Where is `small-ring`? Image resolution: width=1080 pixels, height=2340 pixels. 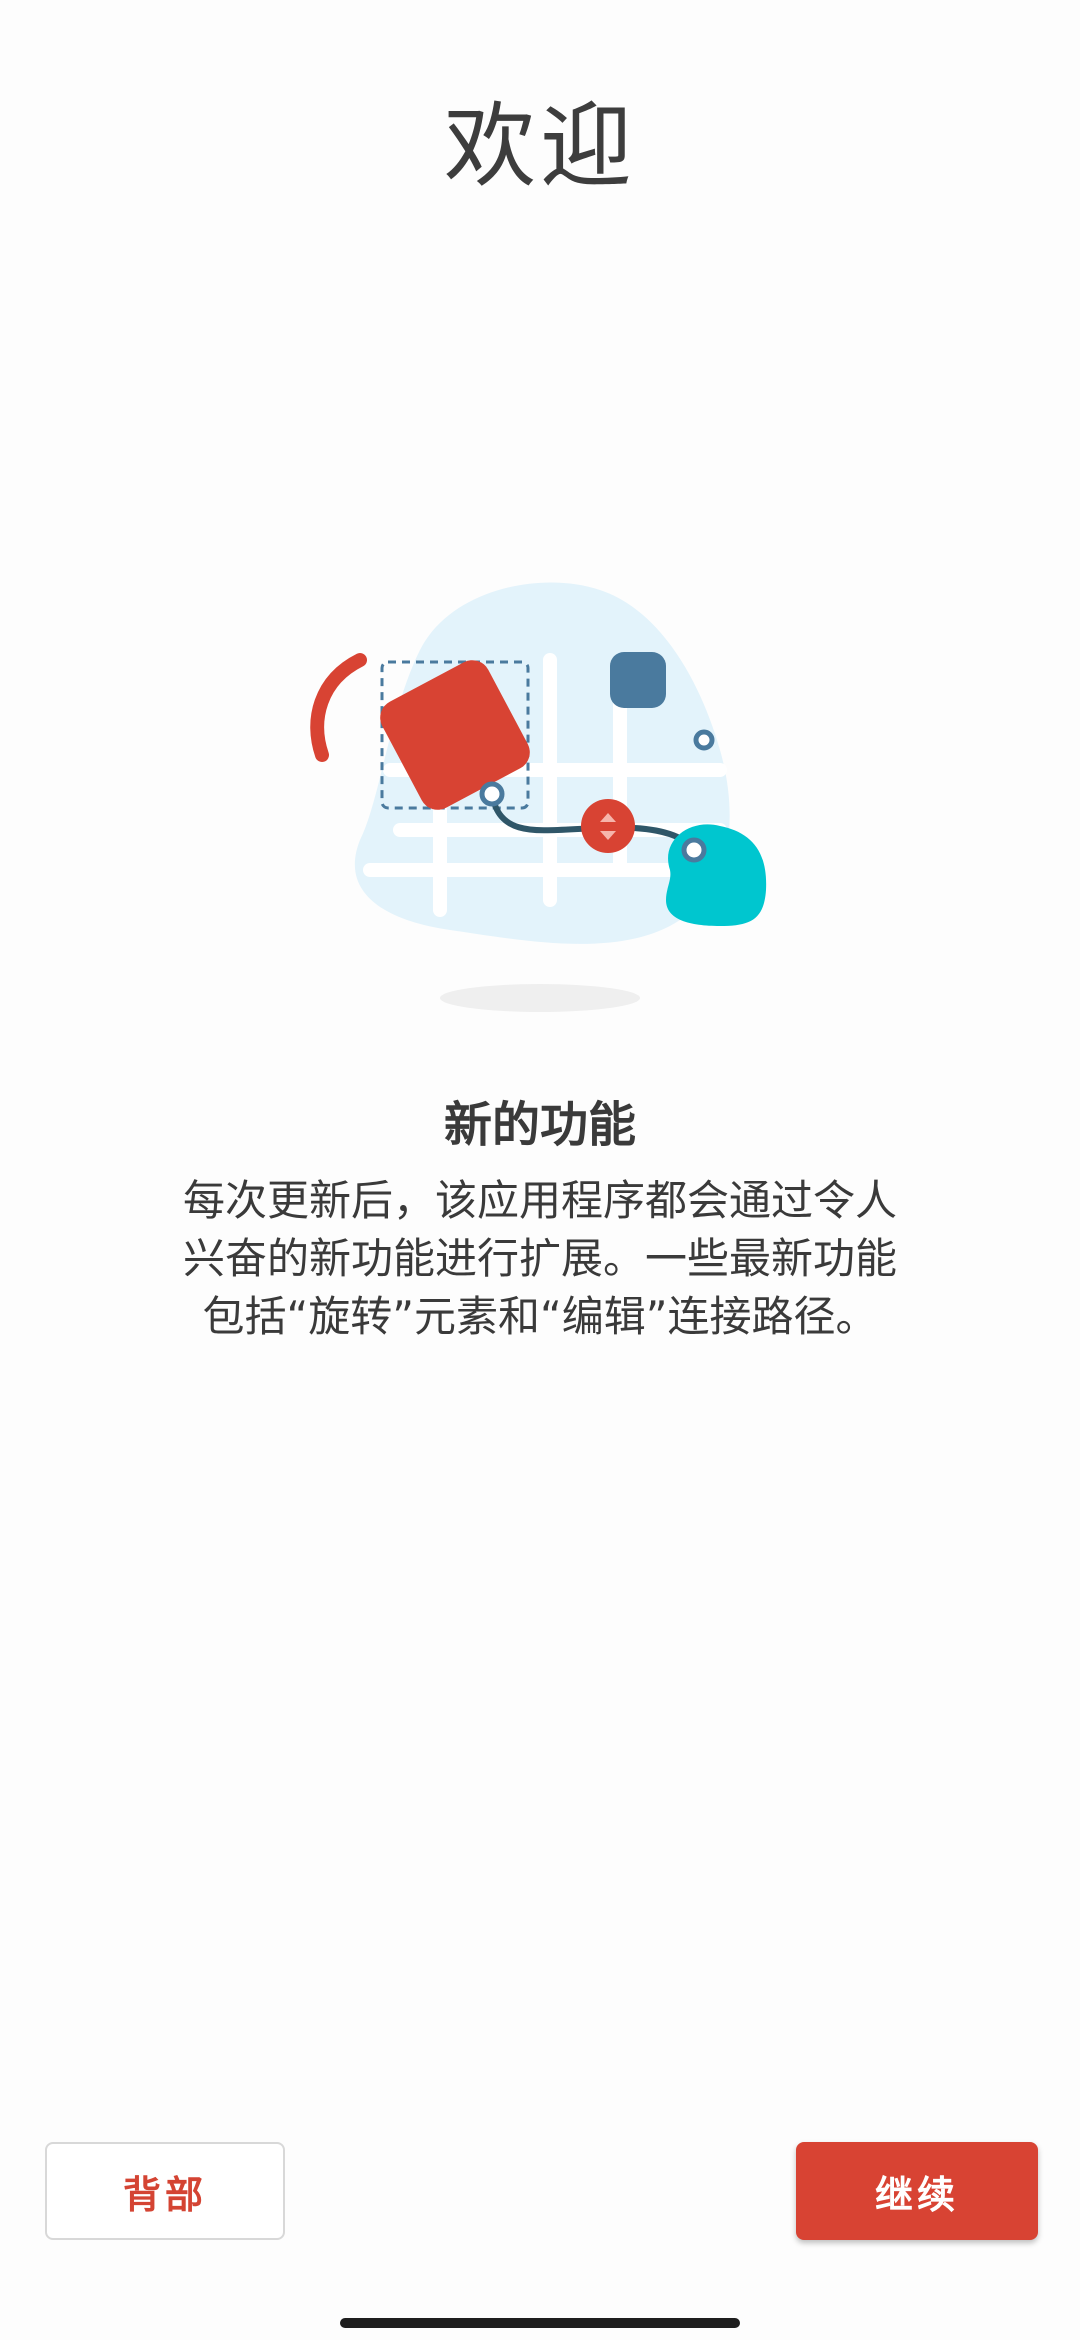 small-ring is located at coordinates (704, 740).